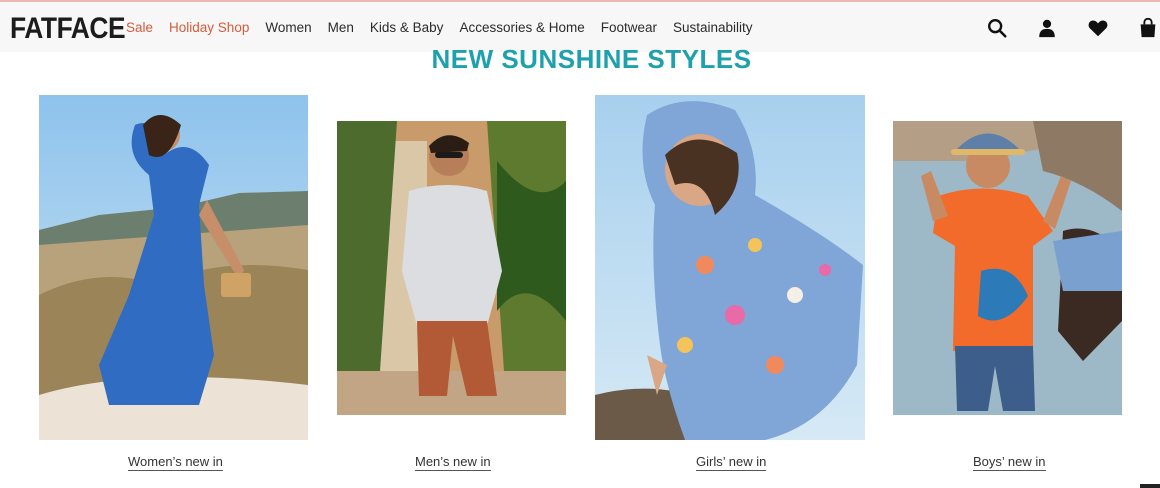 Image resolution: width=1160 pixels, height=488 pixels. I want to click on nav-item-sale: Sale, so click(139, 28).